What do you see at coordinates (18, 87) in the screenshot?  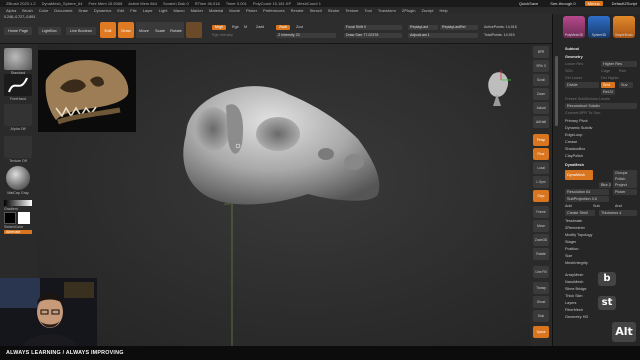 I see `stroke-picker: FreeHand` at bounding box center [18, 87].